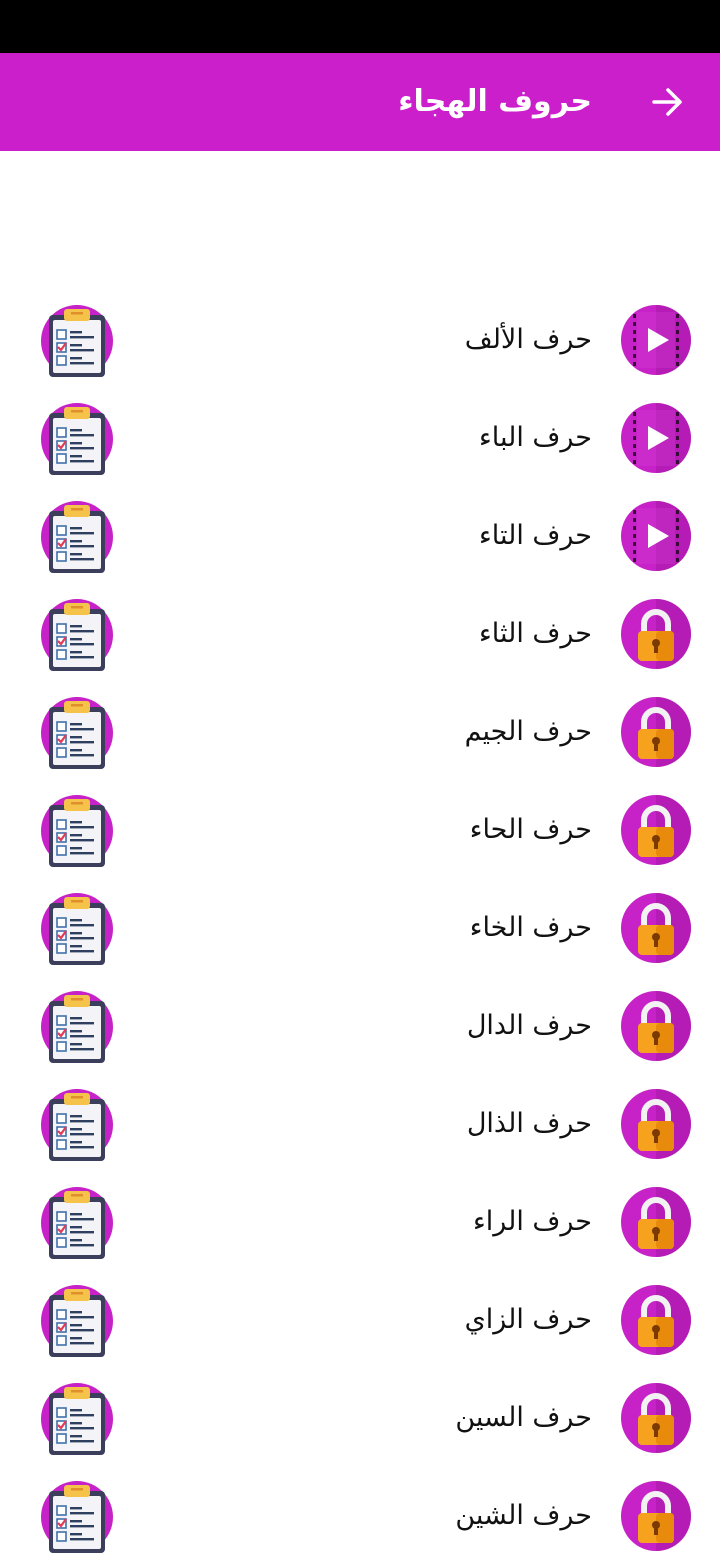 The width and height of the screenshot is (720, 1565). Describe the element at coordinates (535, 633) in the screenshot. I see `letter-label: حرف الثاء` at that location.